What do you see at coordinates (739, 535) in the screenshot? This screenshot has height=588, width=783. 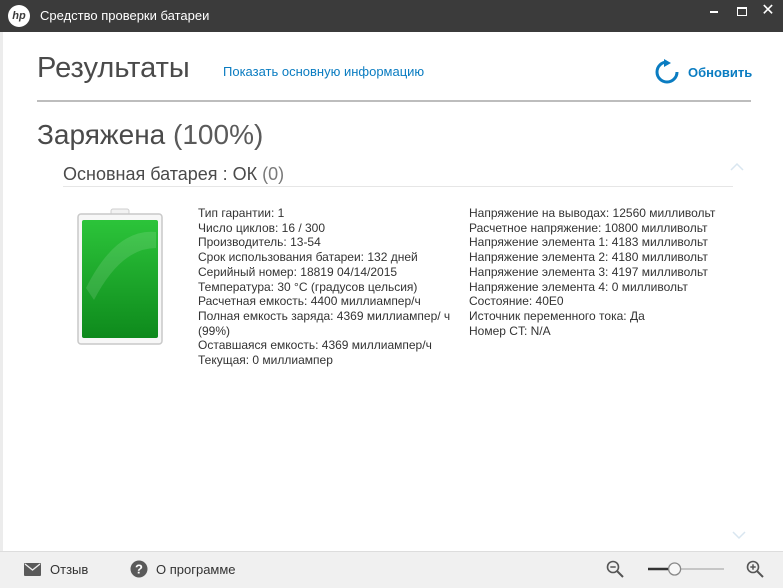 I see `chevron-down-icon` at bounding box center [739, 535].